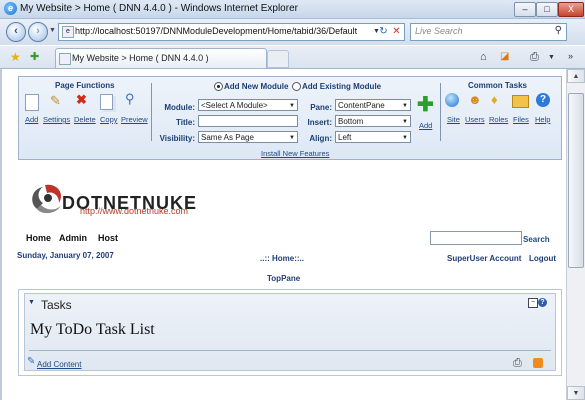 Image resolution: width=585 pixels, height=401 pixels. Describe the element at coordinates (109, 119) in the screenshot. I see `page-function-copy: Copy` at that location.